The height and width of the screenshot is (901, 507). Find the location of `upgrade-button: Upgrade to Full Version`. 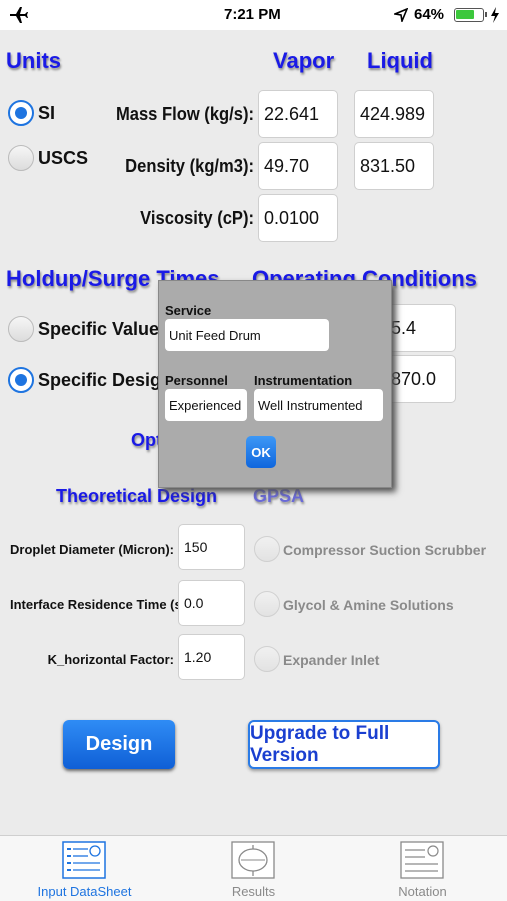

upgrade-button: Upgrade to Full Version is located at coordinates (344, 744).